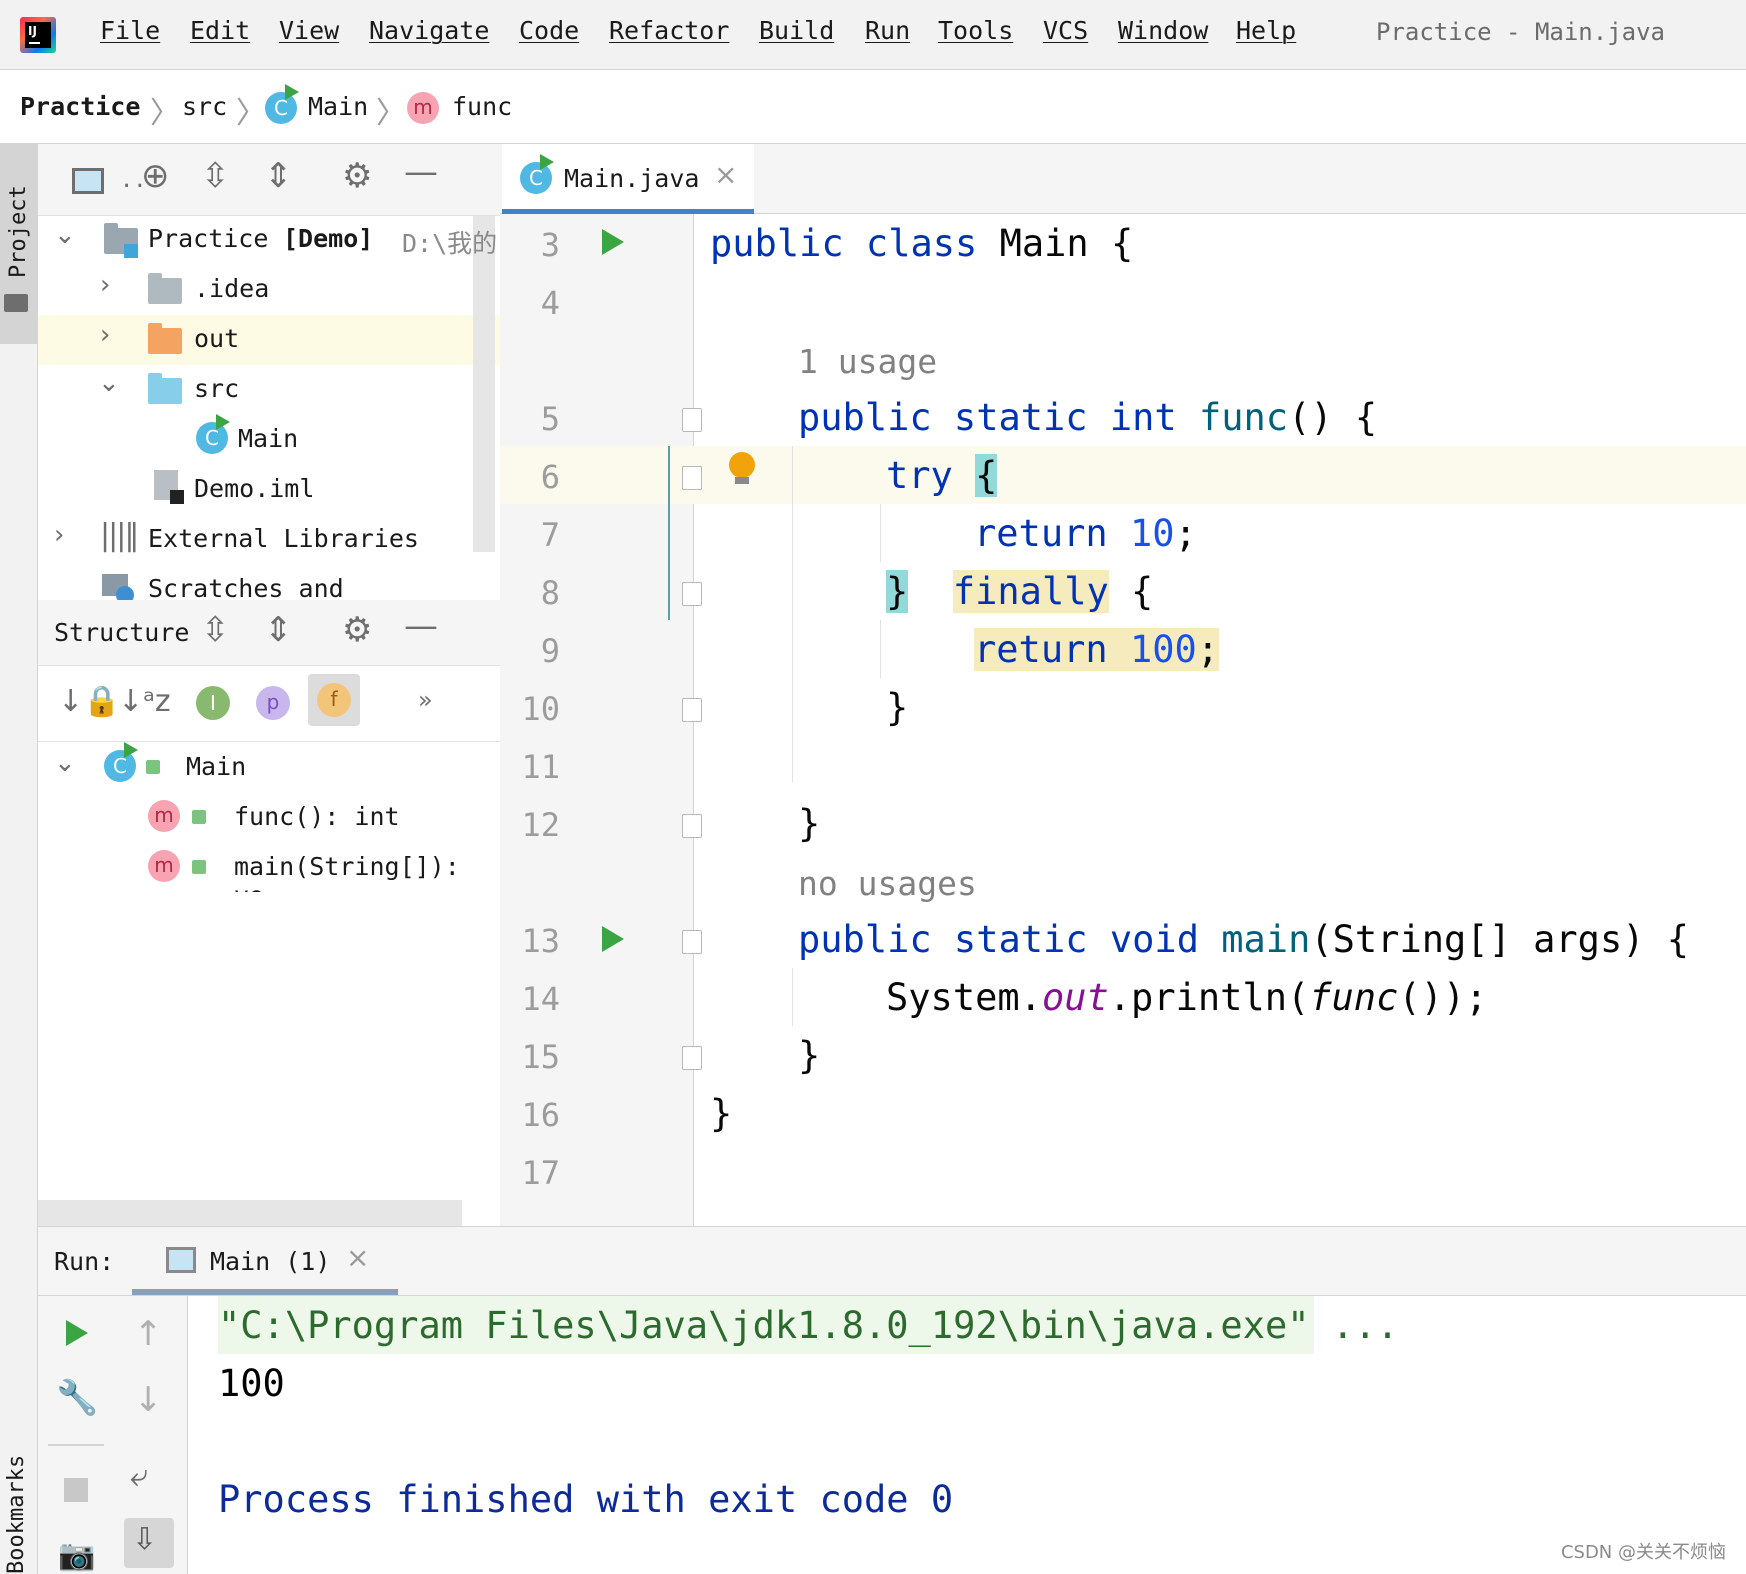  Describe the element at coordinates (258, 489) in the screenshot. I see `tree-row-iml: Demo.iml` at that location.